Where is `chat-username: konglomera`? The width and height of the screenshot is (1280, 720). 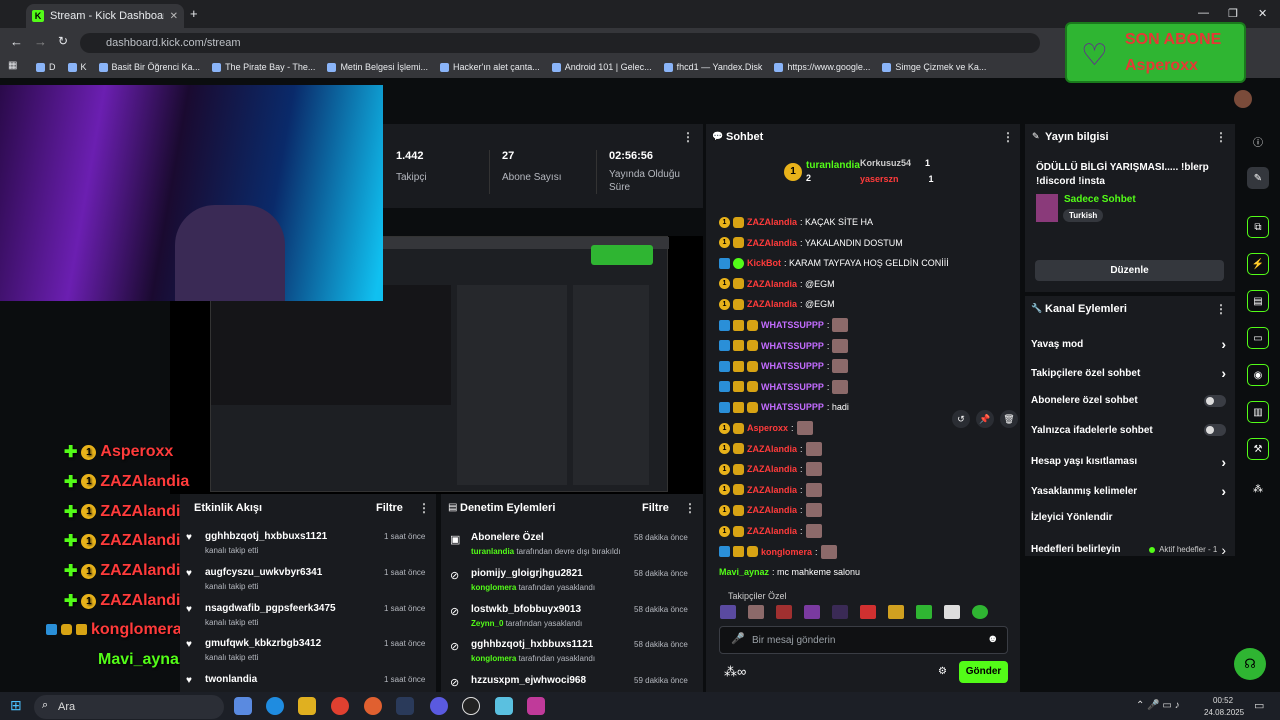
chat-username: konglomera is located at coordinates (786, 552).